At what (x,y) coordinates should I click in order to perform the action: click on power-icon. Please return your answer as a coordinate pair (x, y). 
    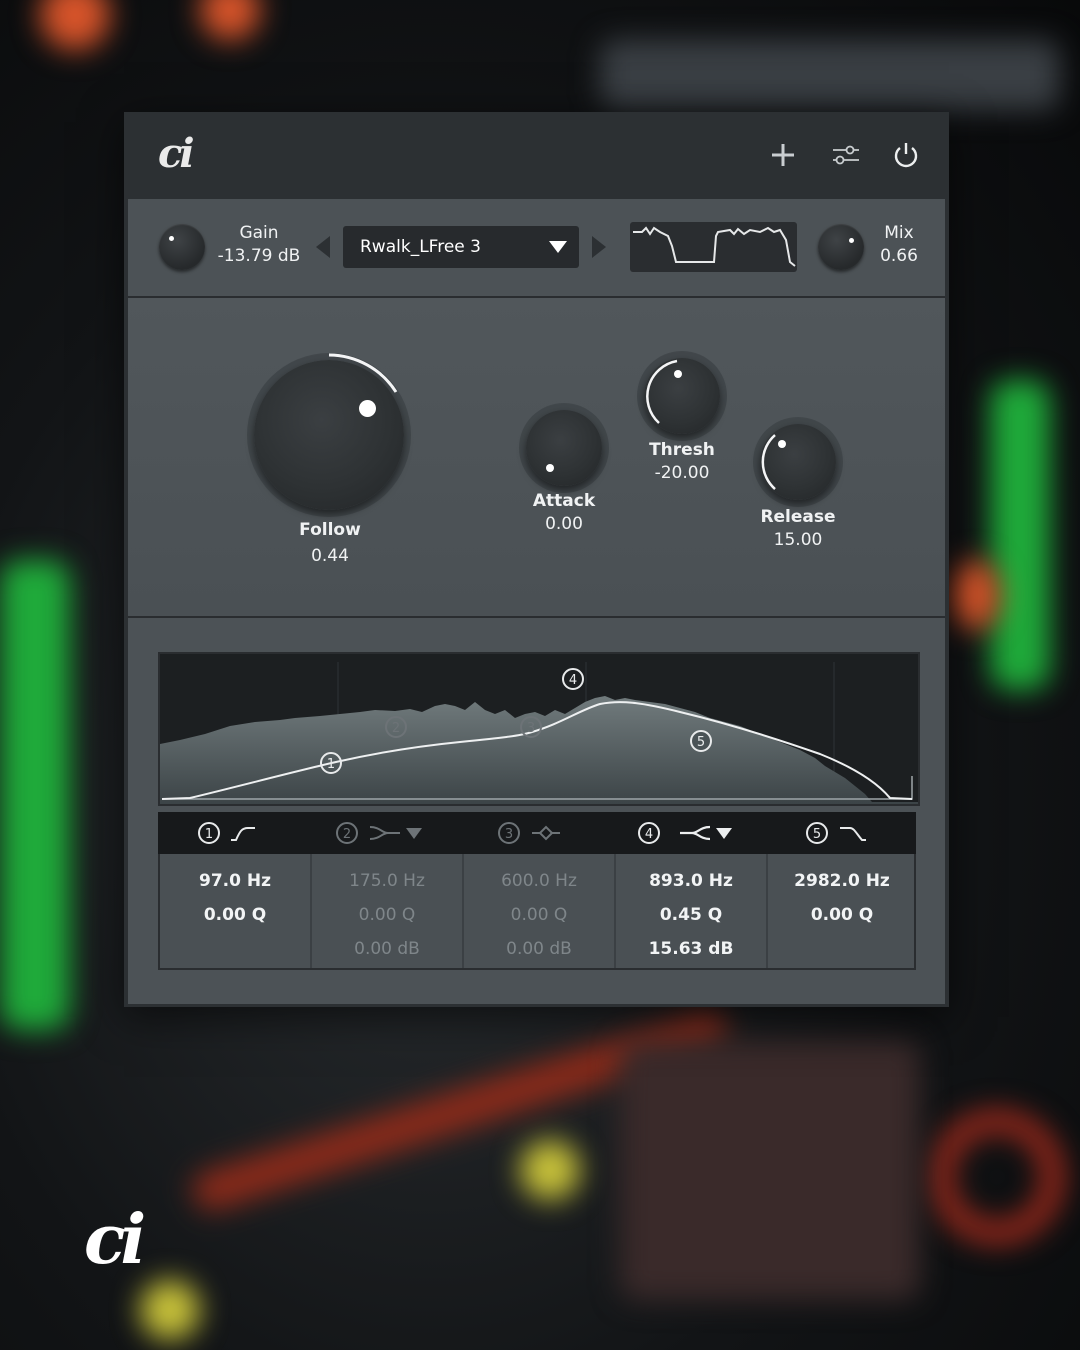
    Looking at the image, I should click on (906, 155).